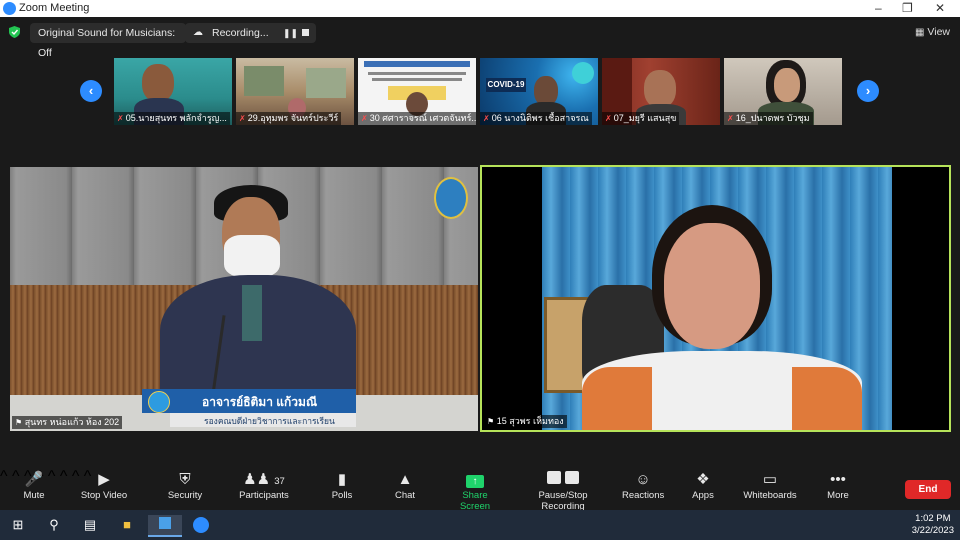 The height and width of the screenshot is (540, 960). I want to click on apps-button: ❖ Apps, so click(703, 485).